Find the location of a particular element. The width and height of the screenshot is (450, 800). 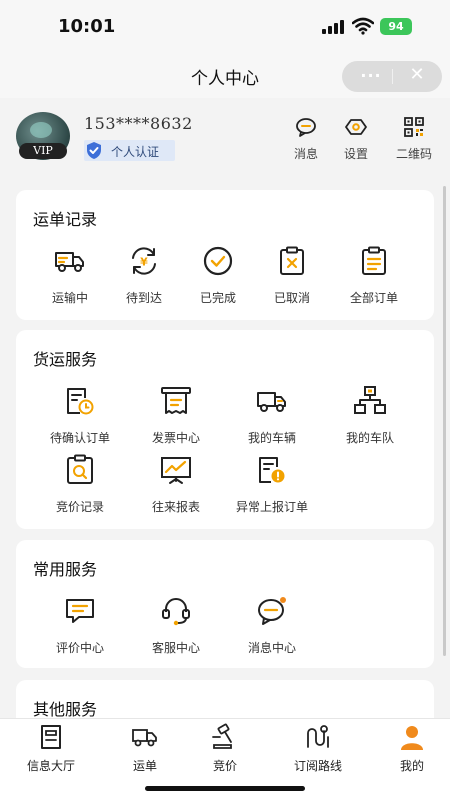

pending-order-icon is located at coordinates (80, 401).